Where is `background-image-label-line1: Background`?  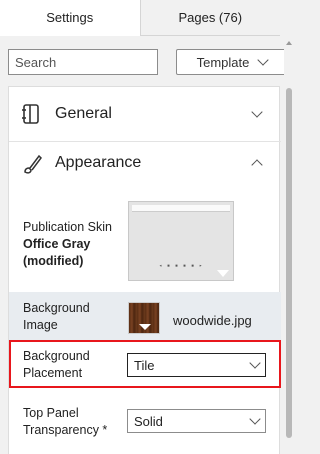 background-image-label-line1: Background is located at coordinates (56, 308).